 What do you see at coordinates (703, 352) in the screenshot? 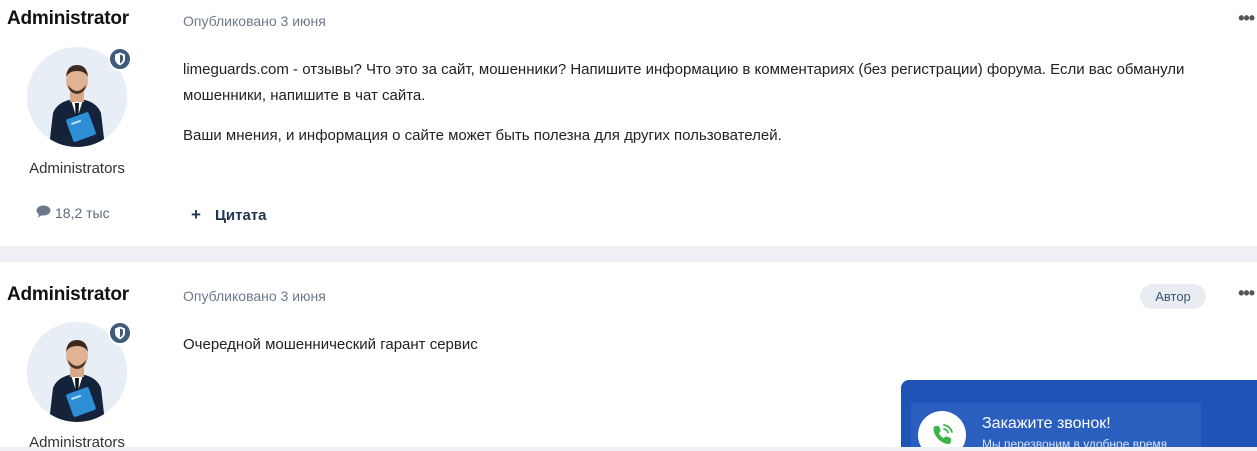
I see `post-content: Очередной мошеннический гарант сервис` at bounding box center [703, 352].